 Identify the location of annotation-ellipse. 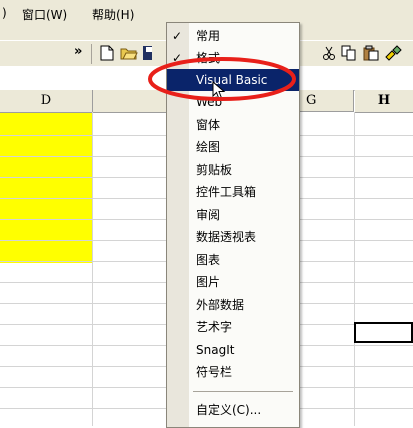
(222, 79).